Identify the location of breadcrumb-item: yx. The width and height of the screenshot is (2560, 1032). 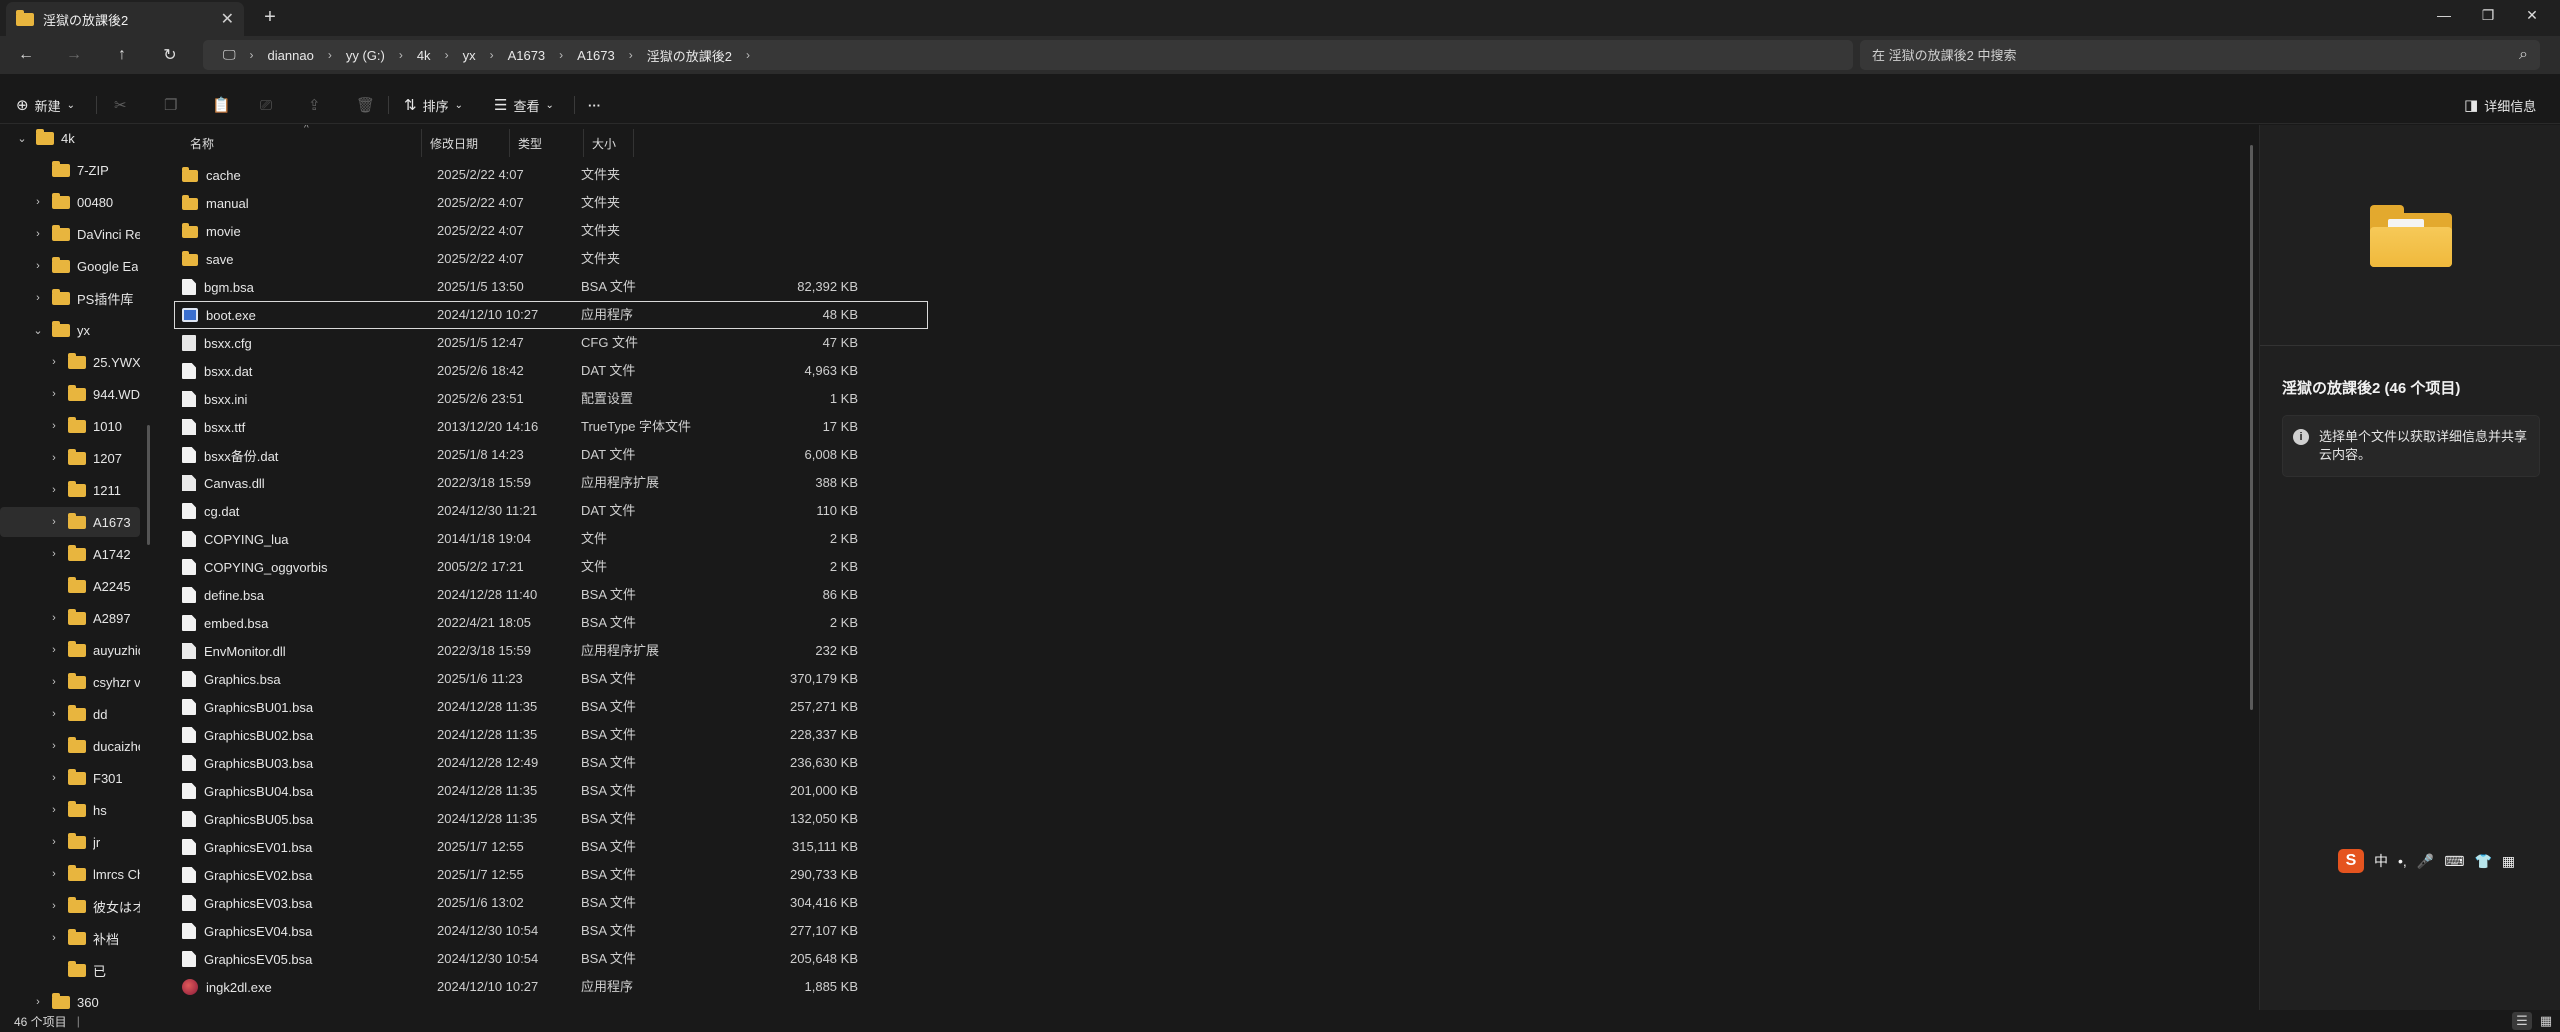
(469, 55).